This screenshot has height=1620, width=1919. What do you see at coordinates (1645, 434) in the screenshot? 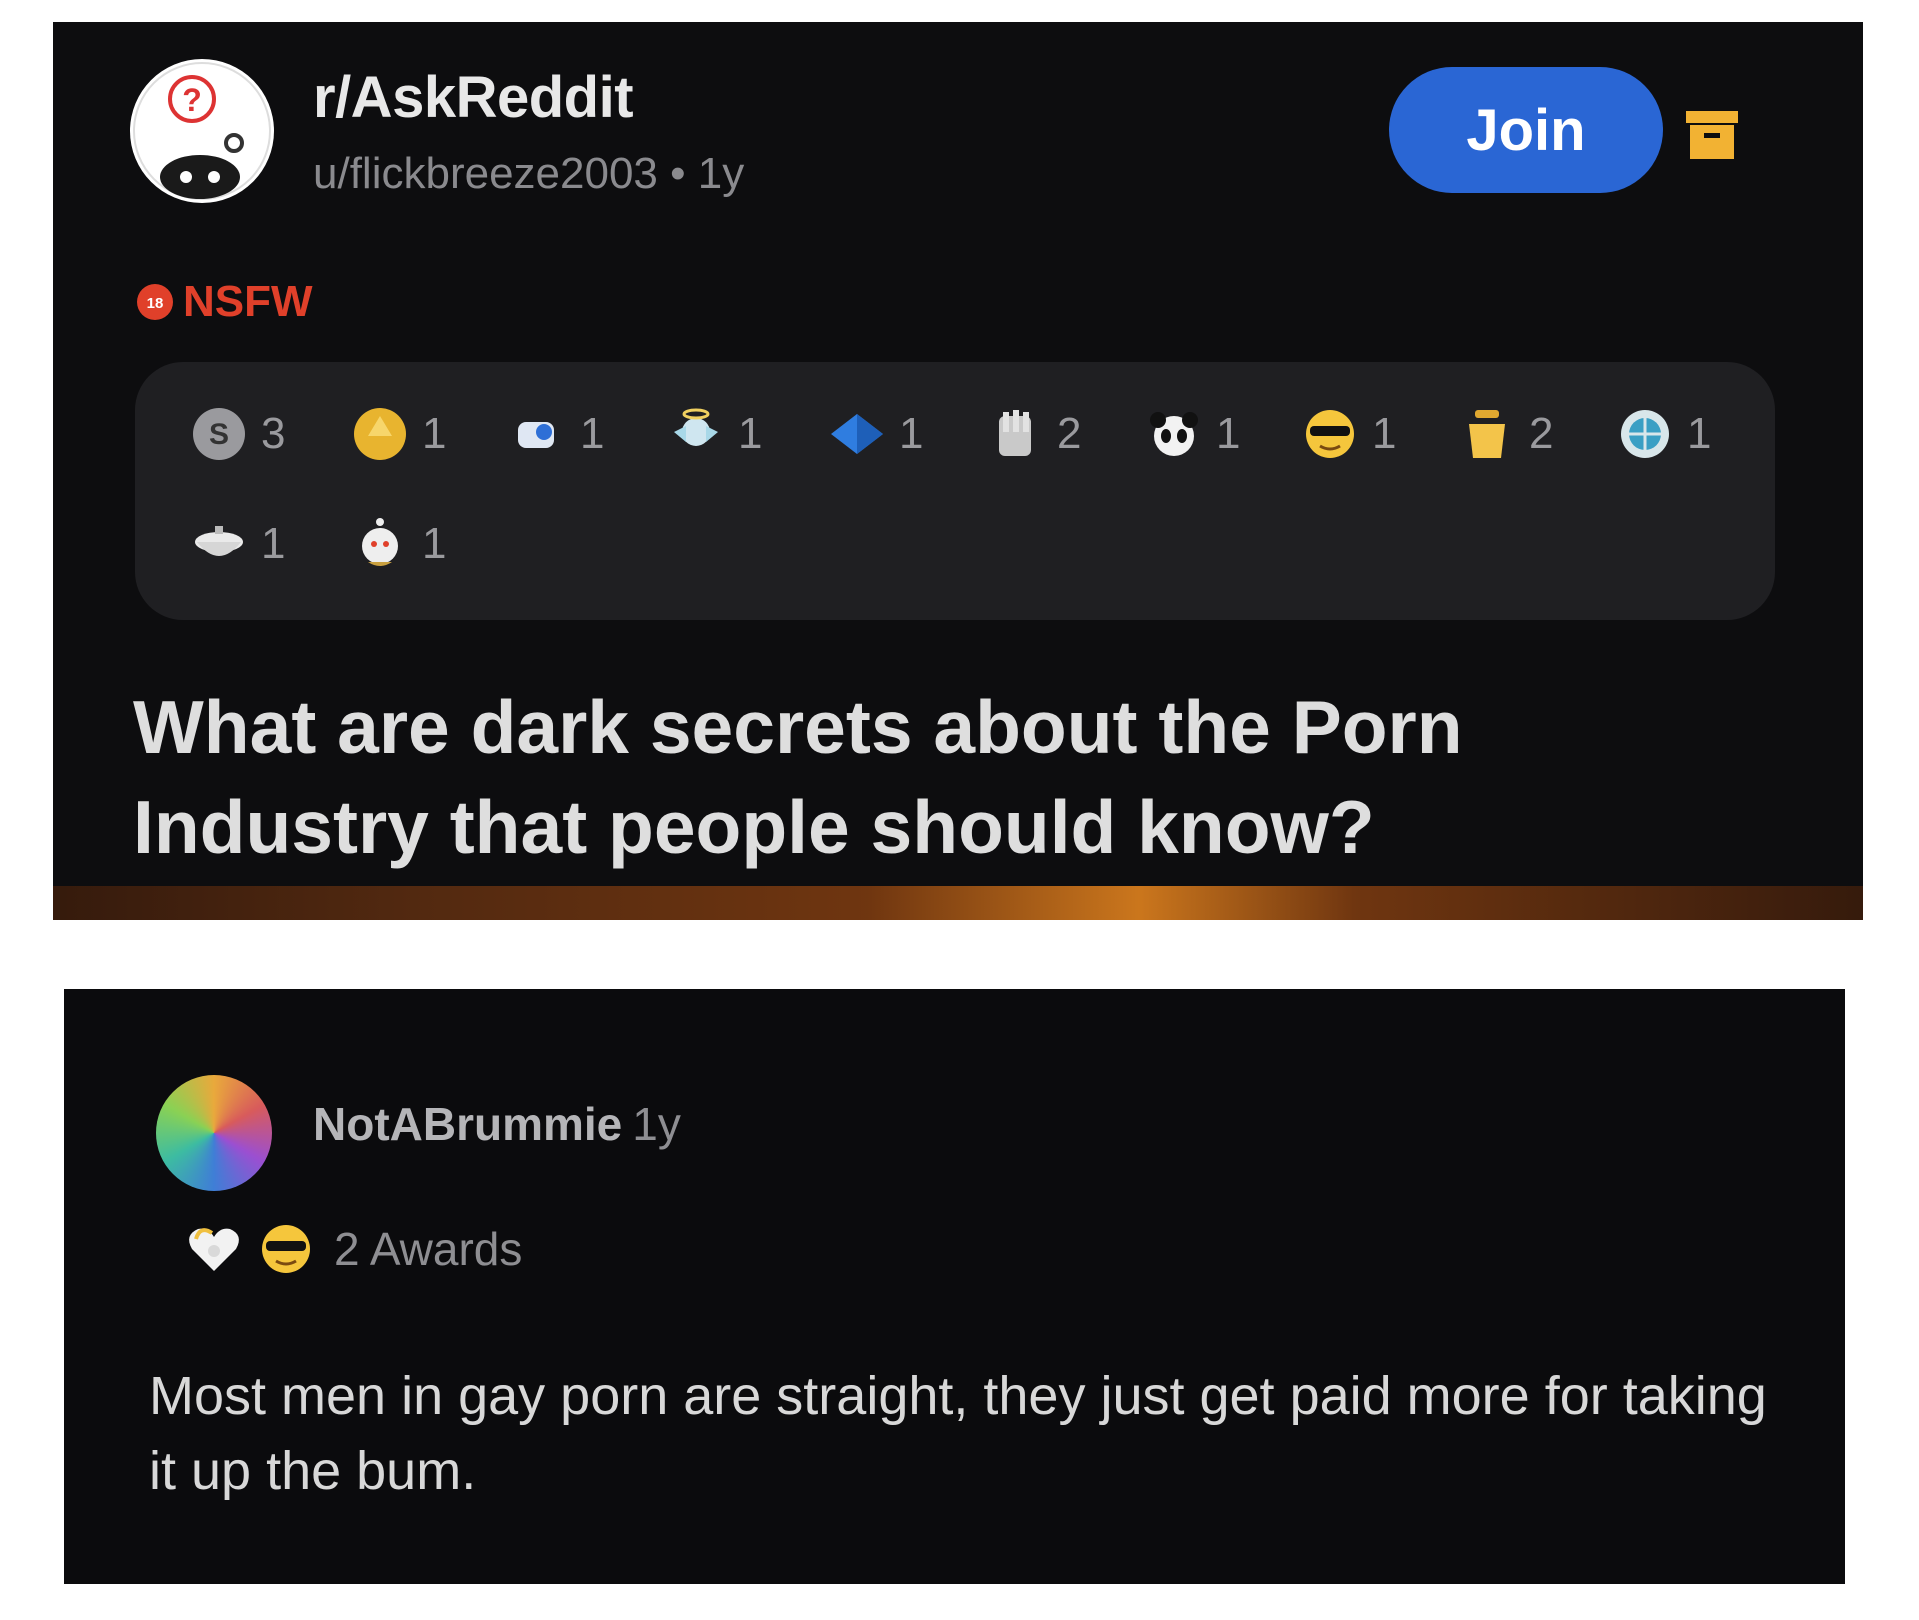
I see `globe-award-icon` at bounding box center [1645, 434].